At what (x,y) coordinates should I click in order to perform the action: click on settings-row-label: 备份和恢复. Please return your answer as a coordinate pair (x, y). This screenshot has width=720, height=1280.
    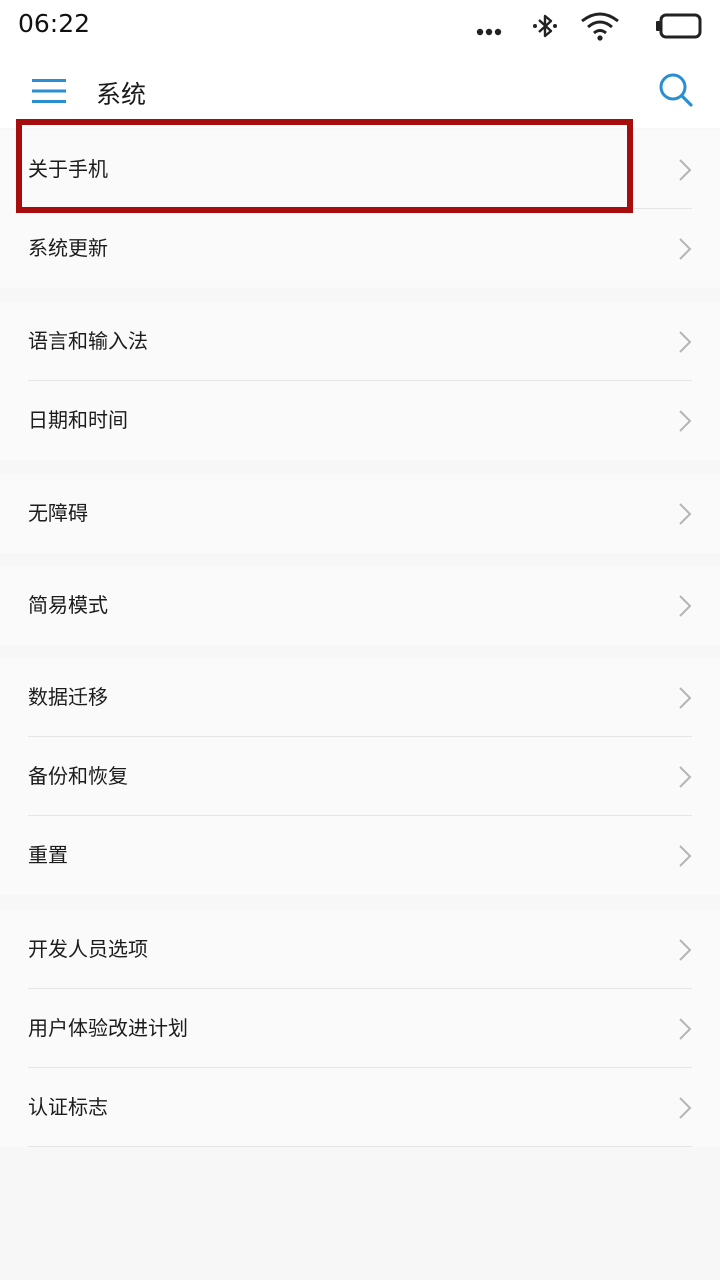
    Looking at the image, I should click on (78, 776).